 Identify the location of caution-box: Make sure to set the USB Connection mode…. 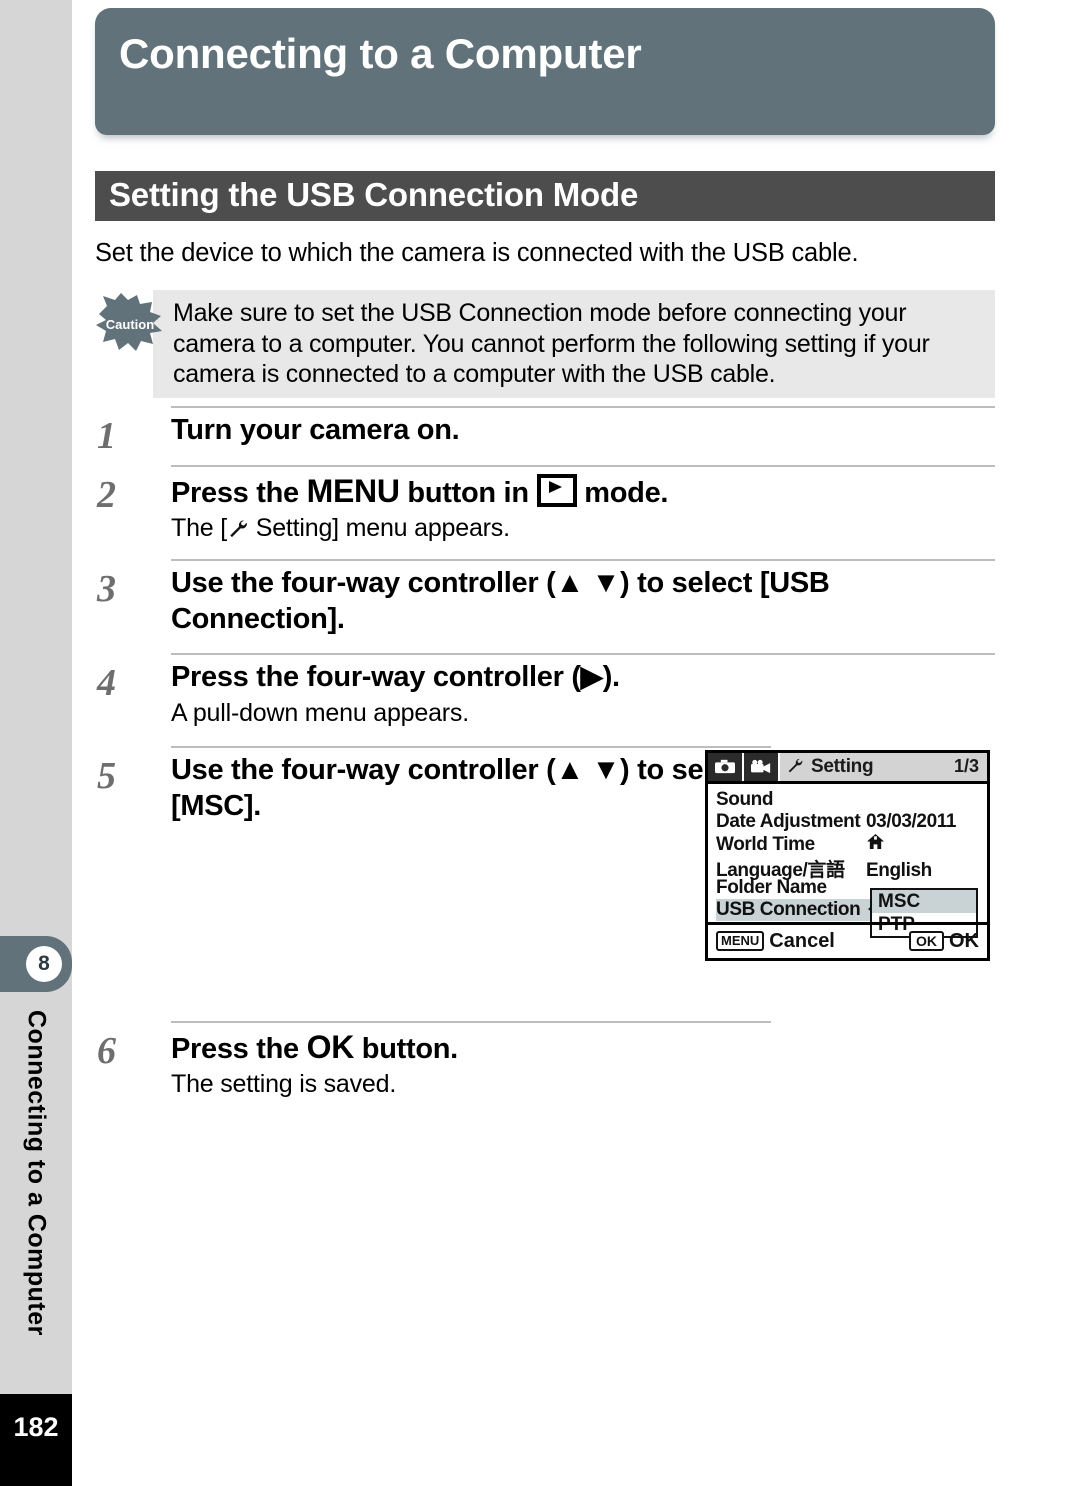
(574, 344).